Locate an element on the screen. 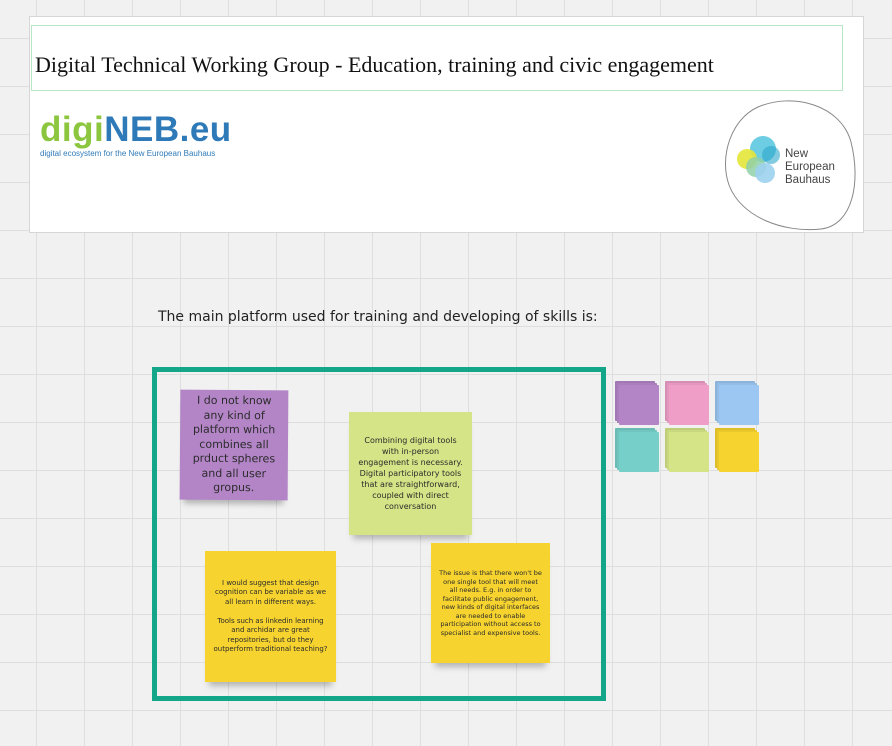  diginet-wordmark-part2: NEB.eu is located at coordinates (168, 129).